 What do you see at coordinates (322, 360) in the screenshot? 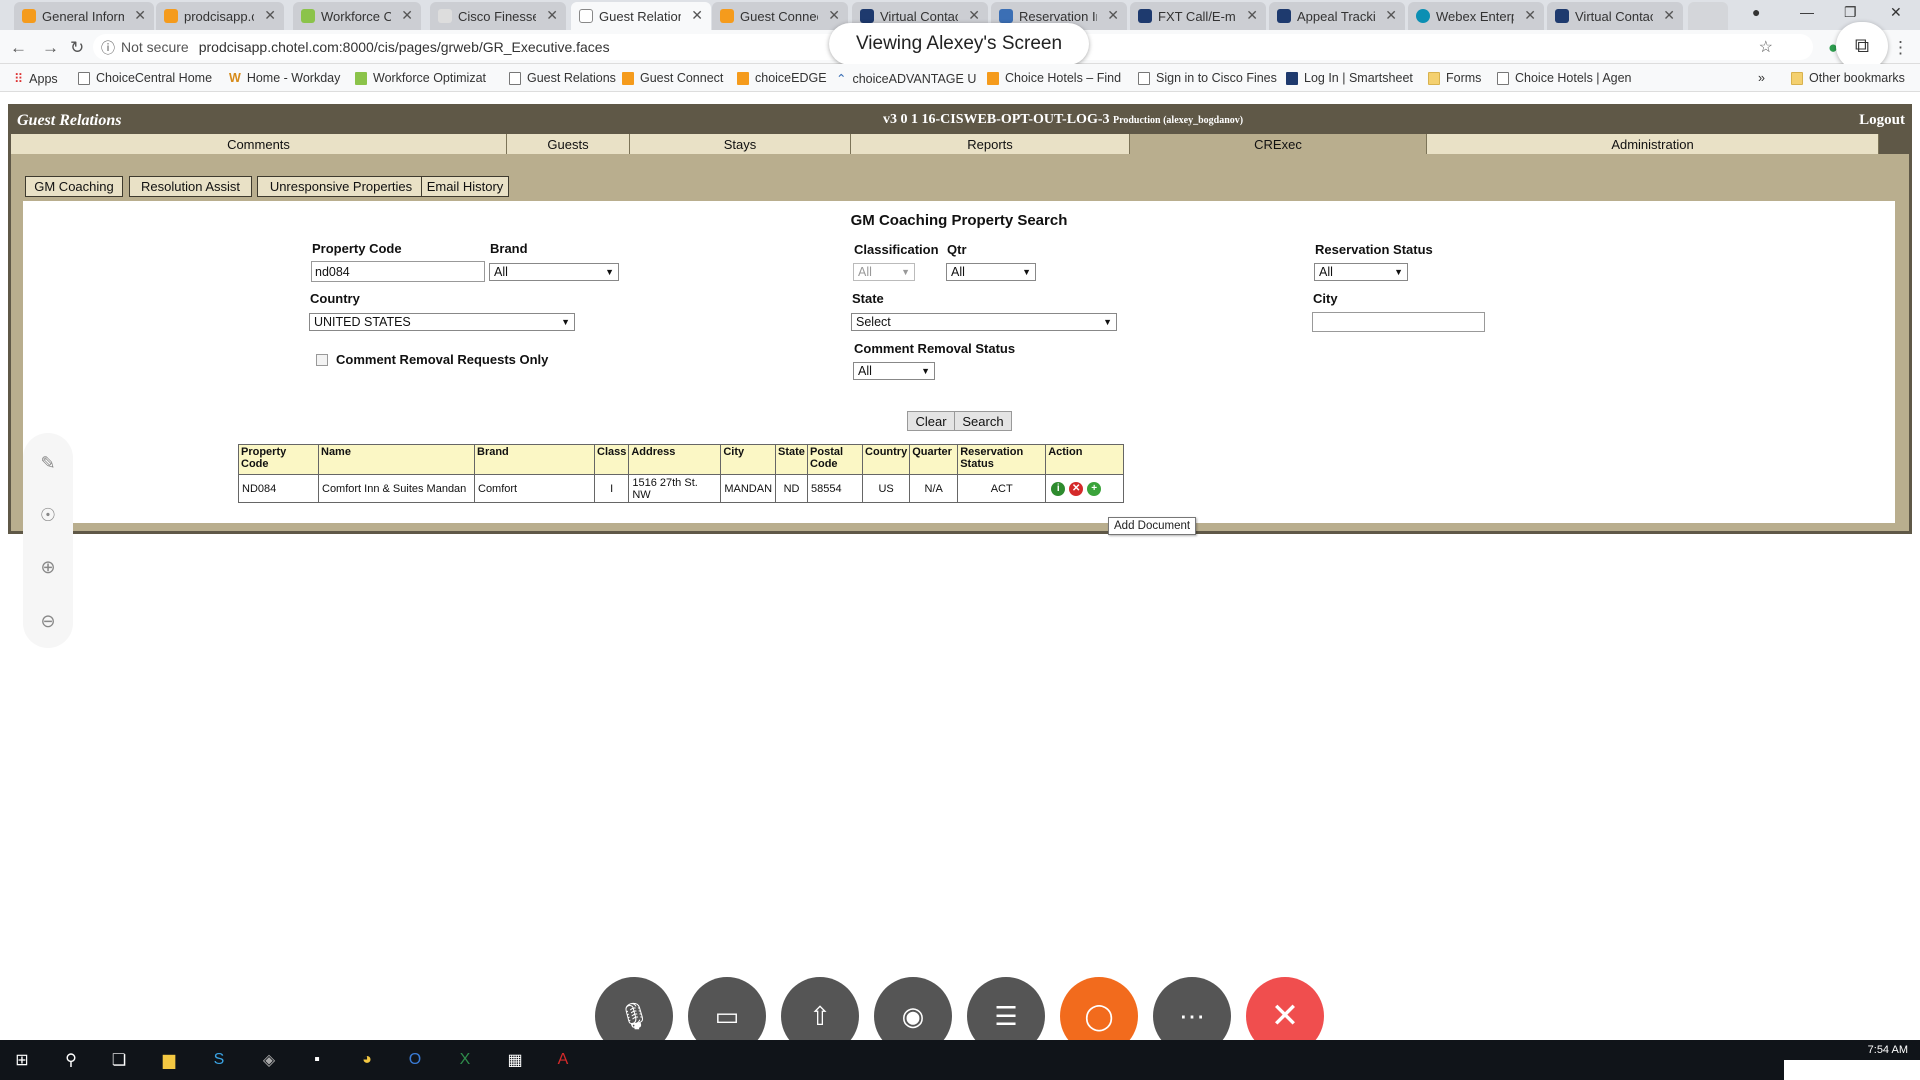
I see `comment-removal-only-checkbox` at bounding box center [322, 360].